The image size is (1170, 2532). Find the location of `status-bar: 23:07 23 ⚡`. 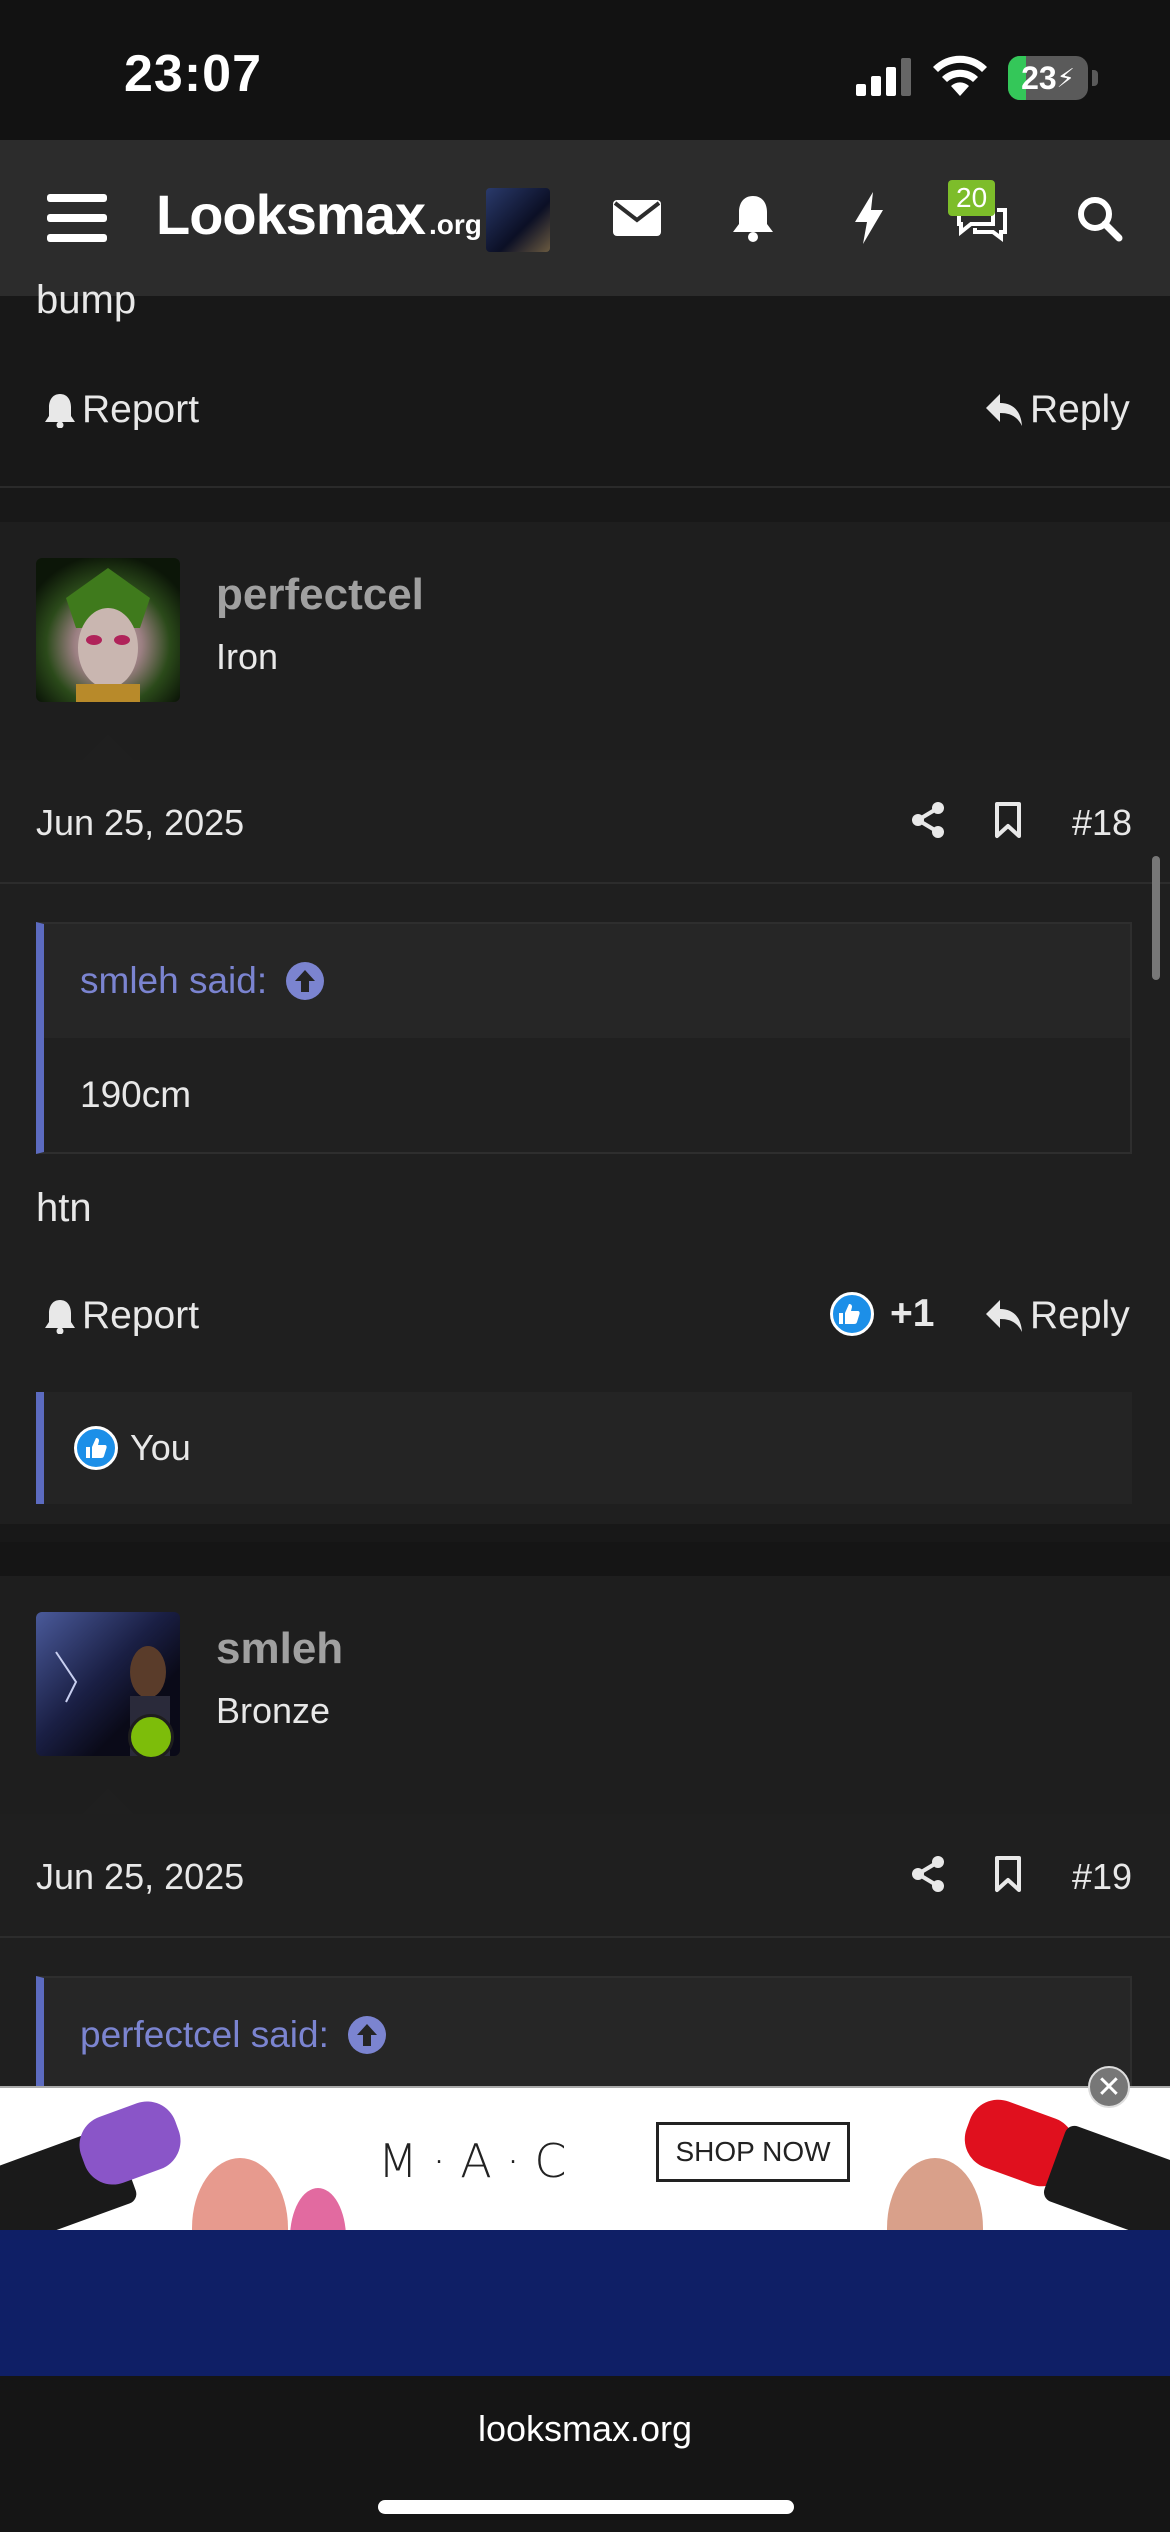

status-bar: 23:07 23 ⚡ is located at coordinates (585, 70).